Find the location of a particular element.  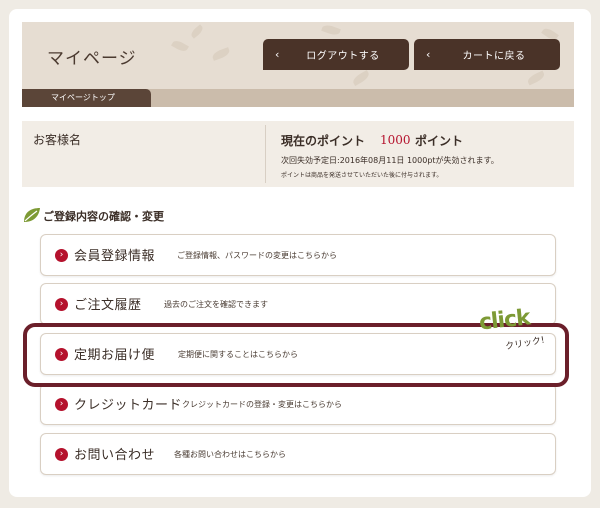

points-label: 現在のポイント is located at coordinates (323, 141).